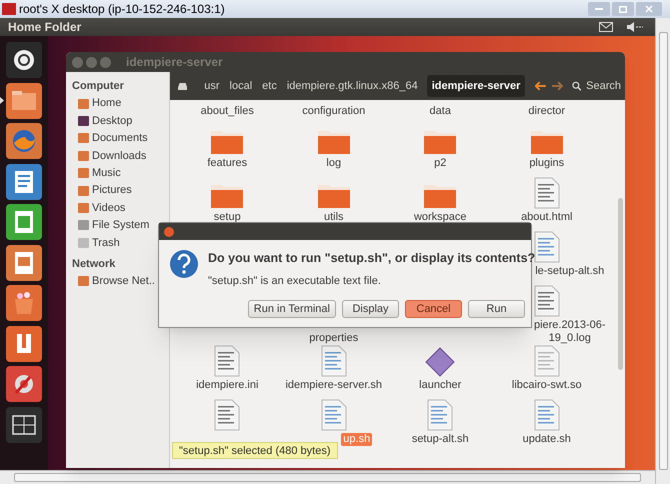  Describe the element at coordinates (117, 156) in the screenshot. I see `sidebar-item: Downloads` at that location.